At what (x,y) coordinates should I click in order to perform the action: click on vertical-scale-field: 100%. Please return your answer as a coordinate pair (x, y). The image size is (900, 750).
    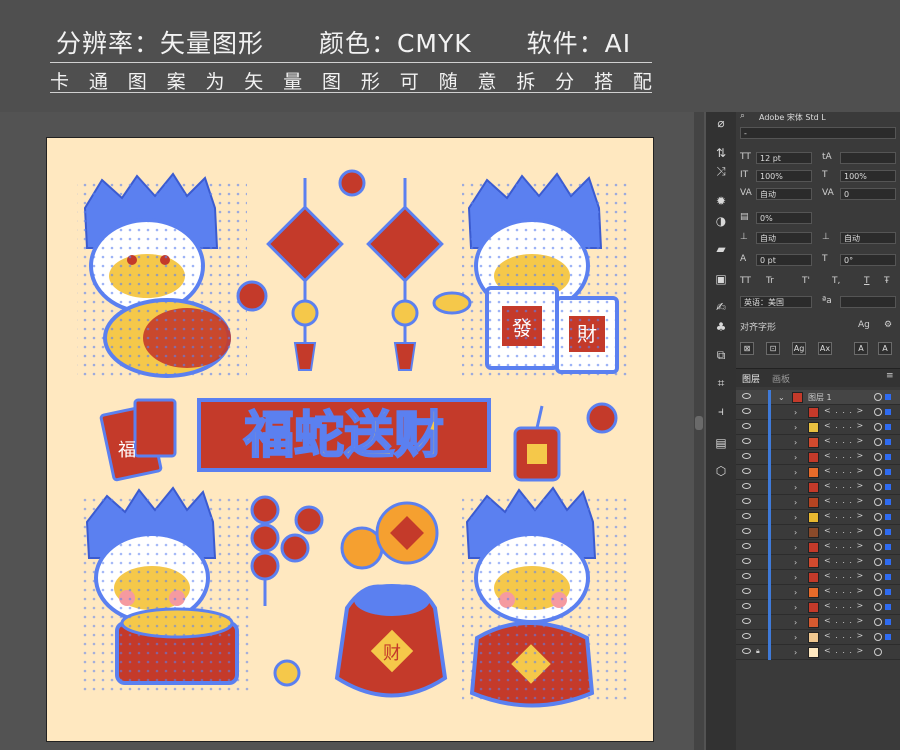
    Looking at the image, I should click on (784, 176).